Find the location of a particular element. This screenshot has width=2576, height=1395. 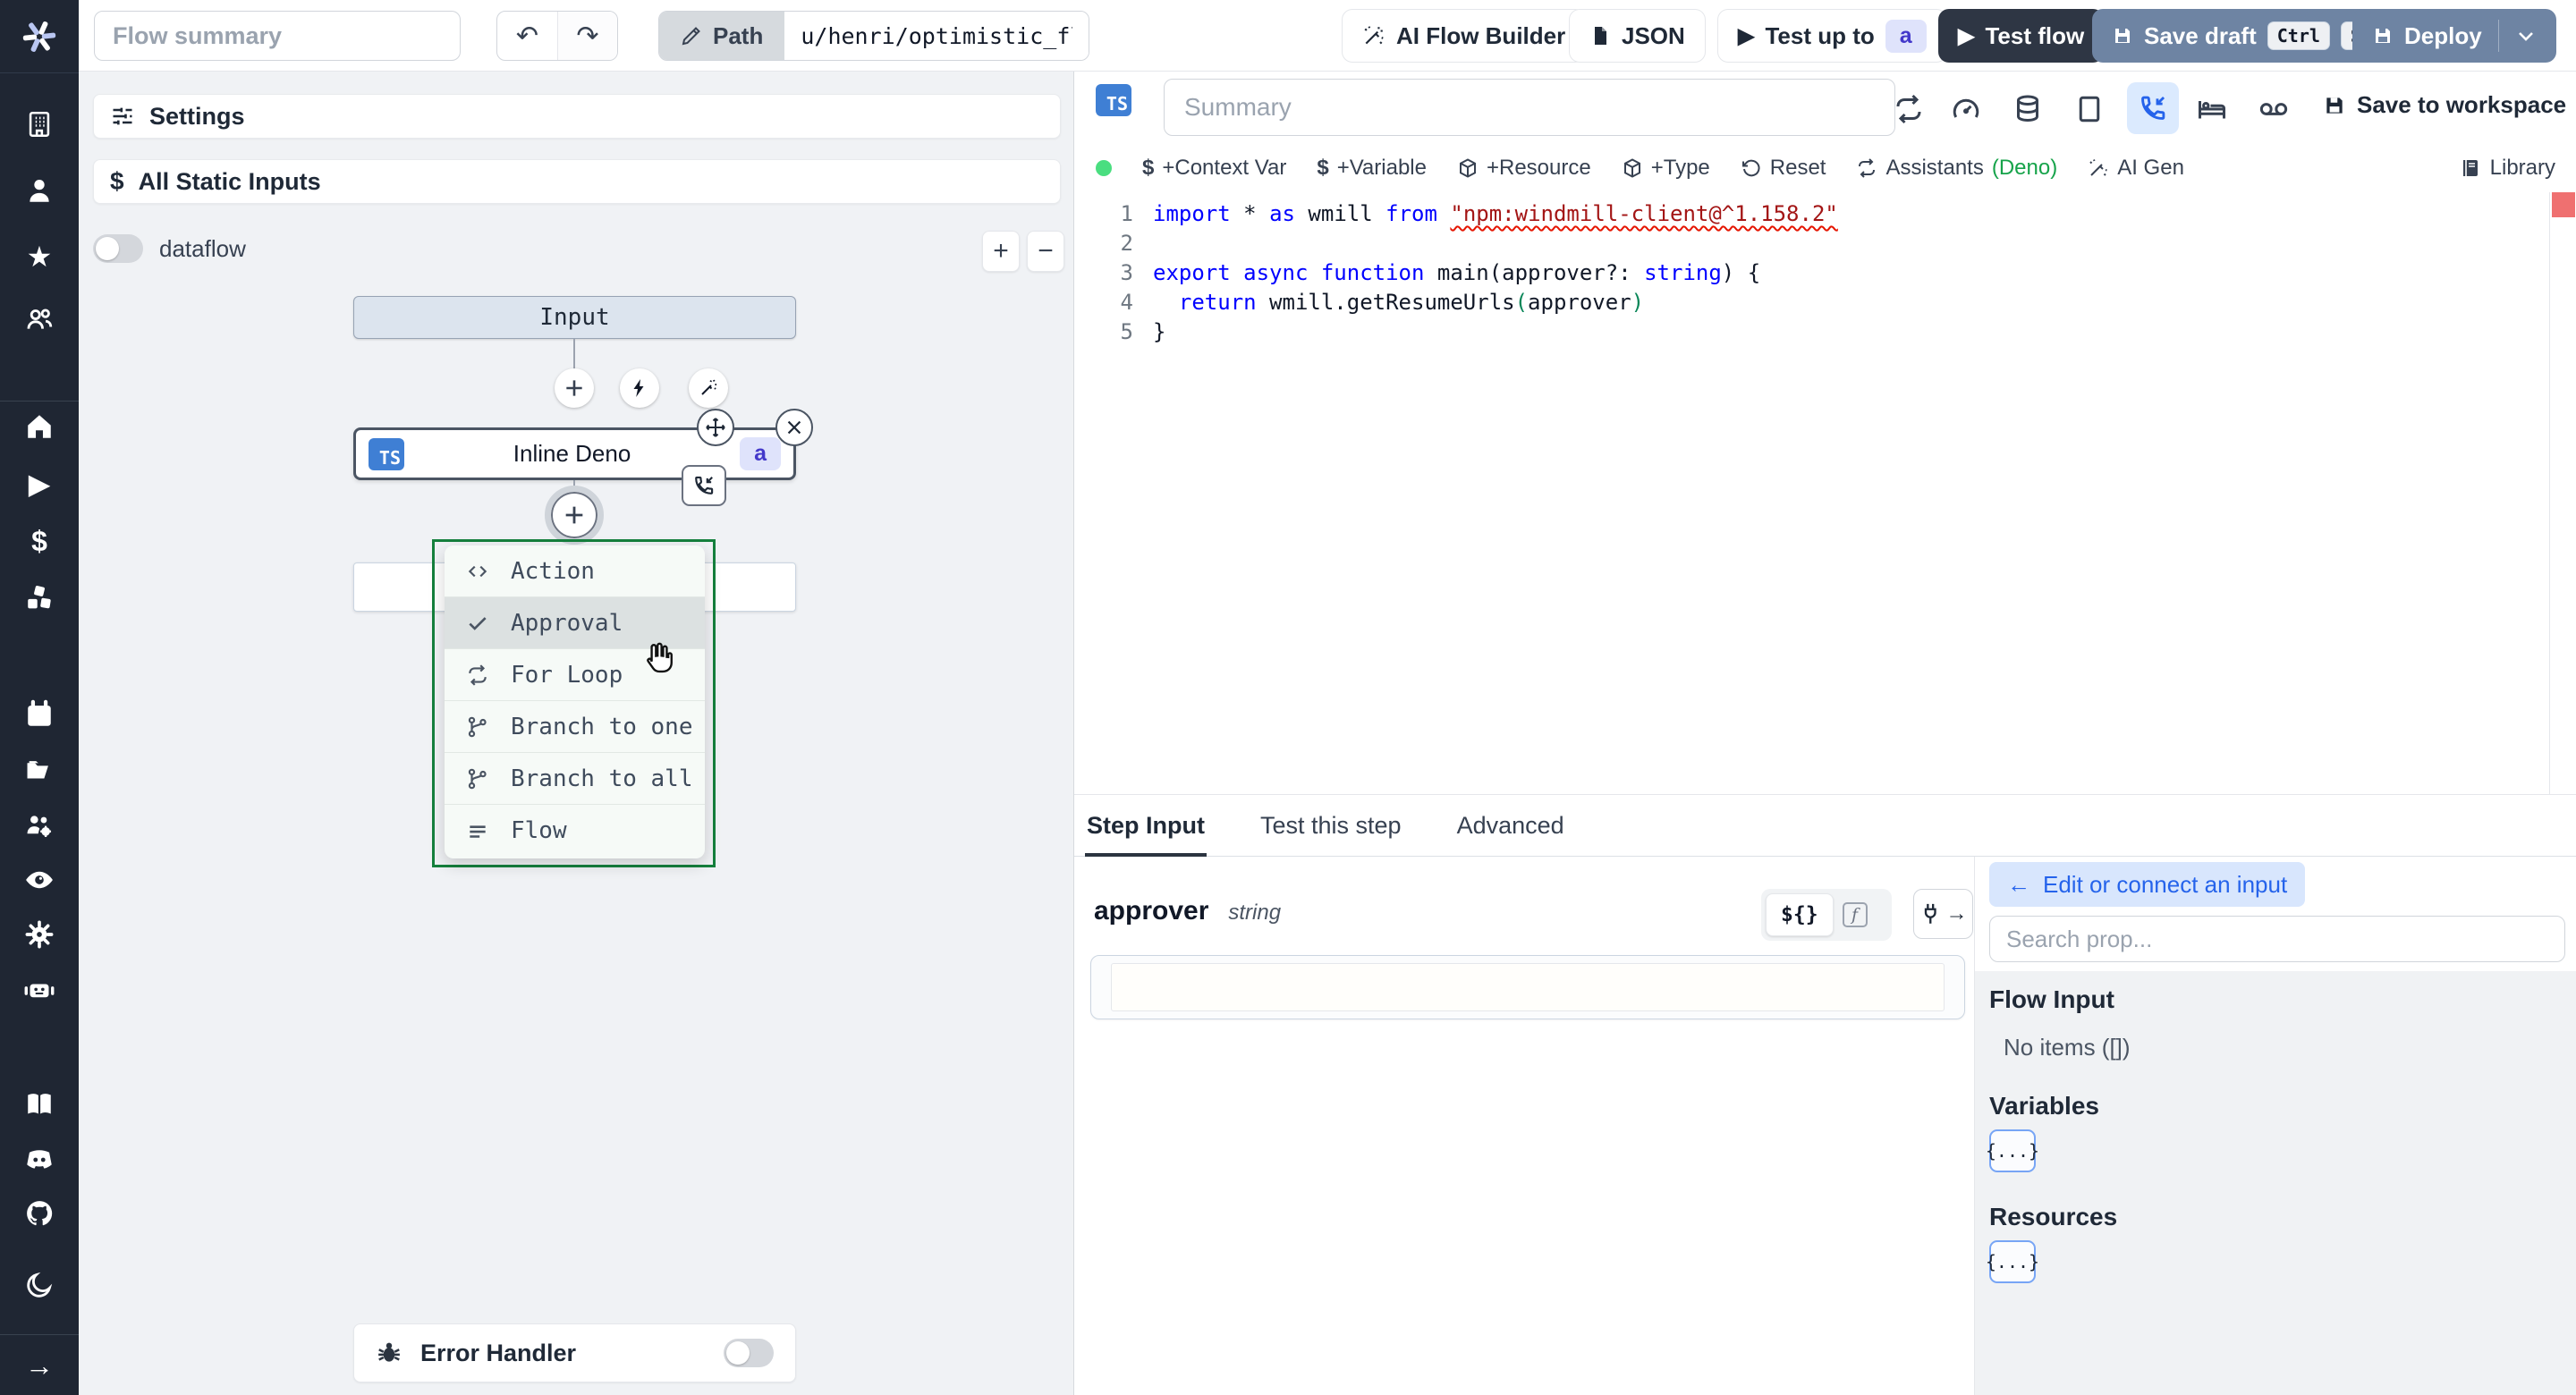

deploy-button: Deploy is located at coordinates (2454, 36).